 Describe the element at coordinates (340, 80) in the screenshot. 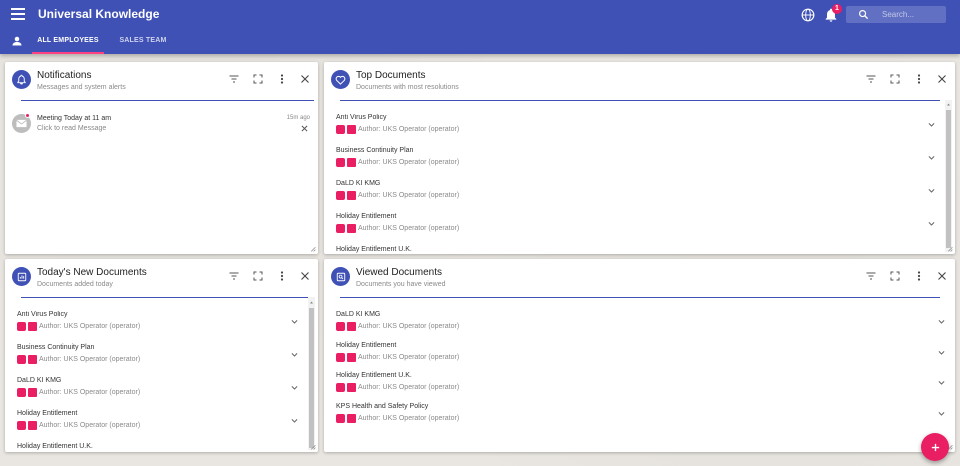

I see `heart-icon` at that location.